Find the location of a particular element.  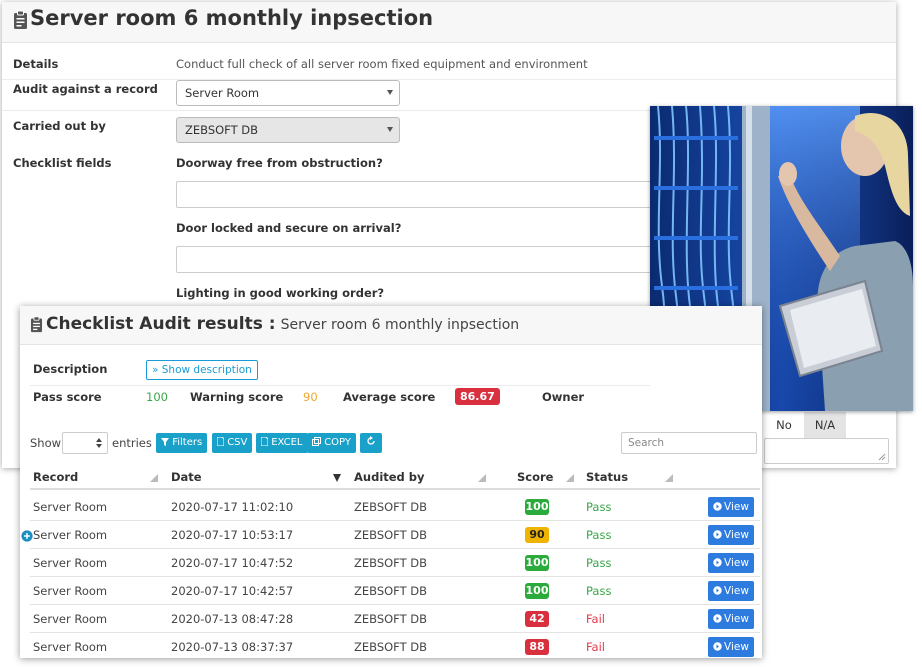

average-score-badge: 86.67 is located at coordinates (477, 396).